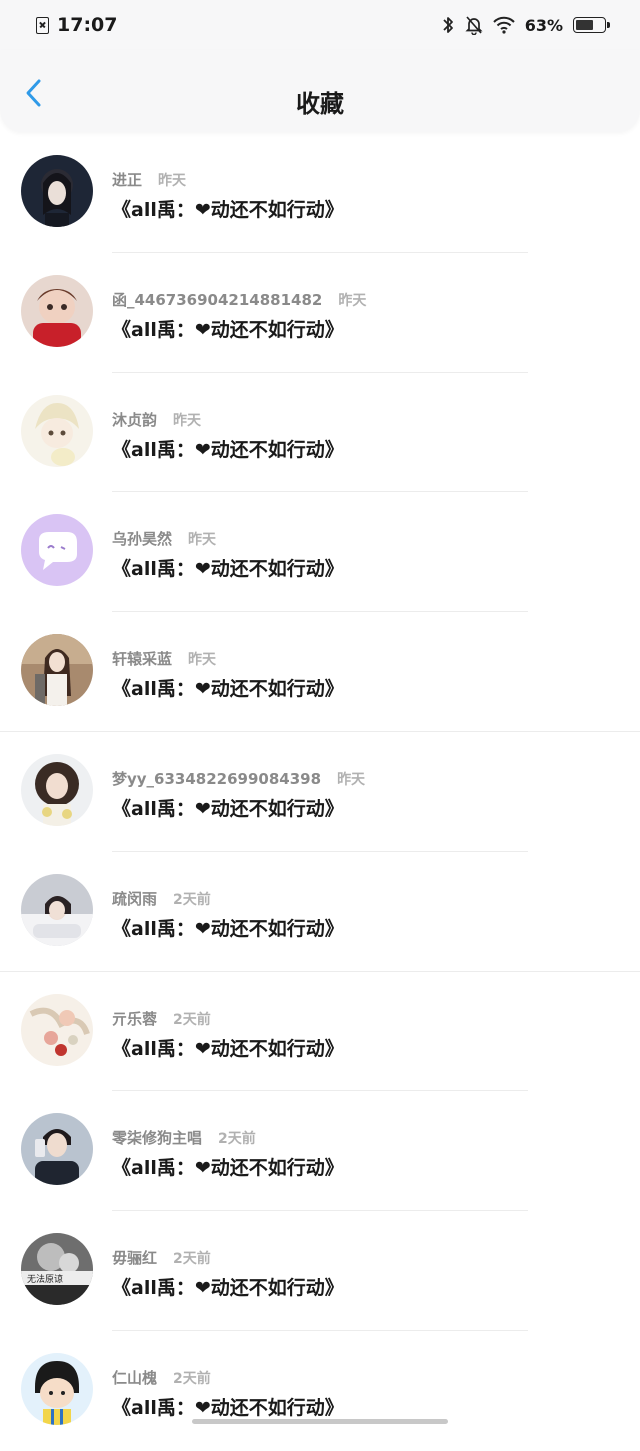  I want to click on list-item: 无法原谅 毋骊红 2天前 《all禹：❤动还不如行动》, so click(320, 1271).